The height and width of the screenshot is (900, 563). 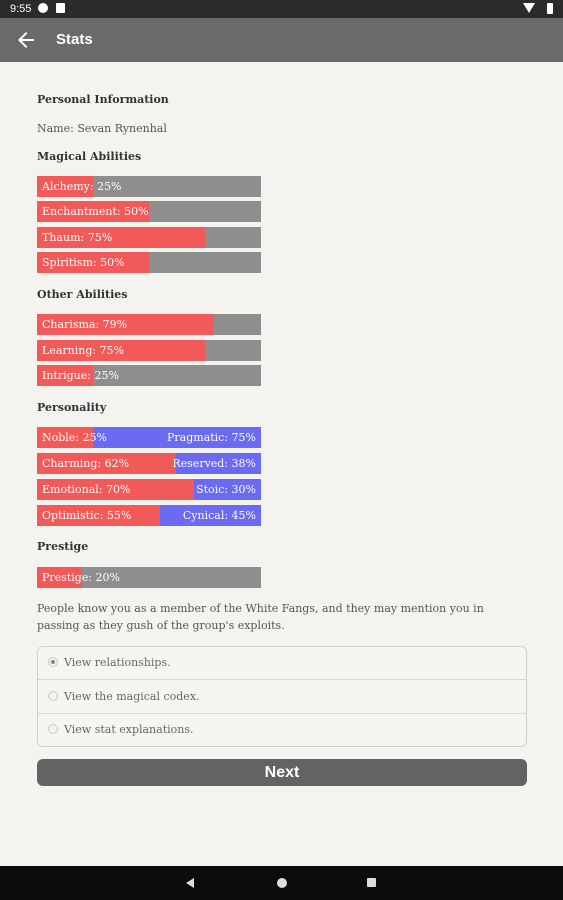 I want to click on nav-recents-icon, so click(x=371, y=882).